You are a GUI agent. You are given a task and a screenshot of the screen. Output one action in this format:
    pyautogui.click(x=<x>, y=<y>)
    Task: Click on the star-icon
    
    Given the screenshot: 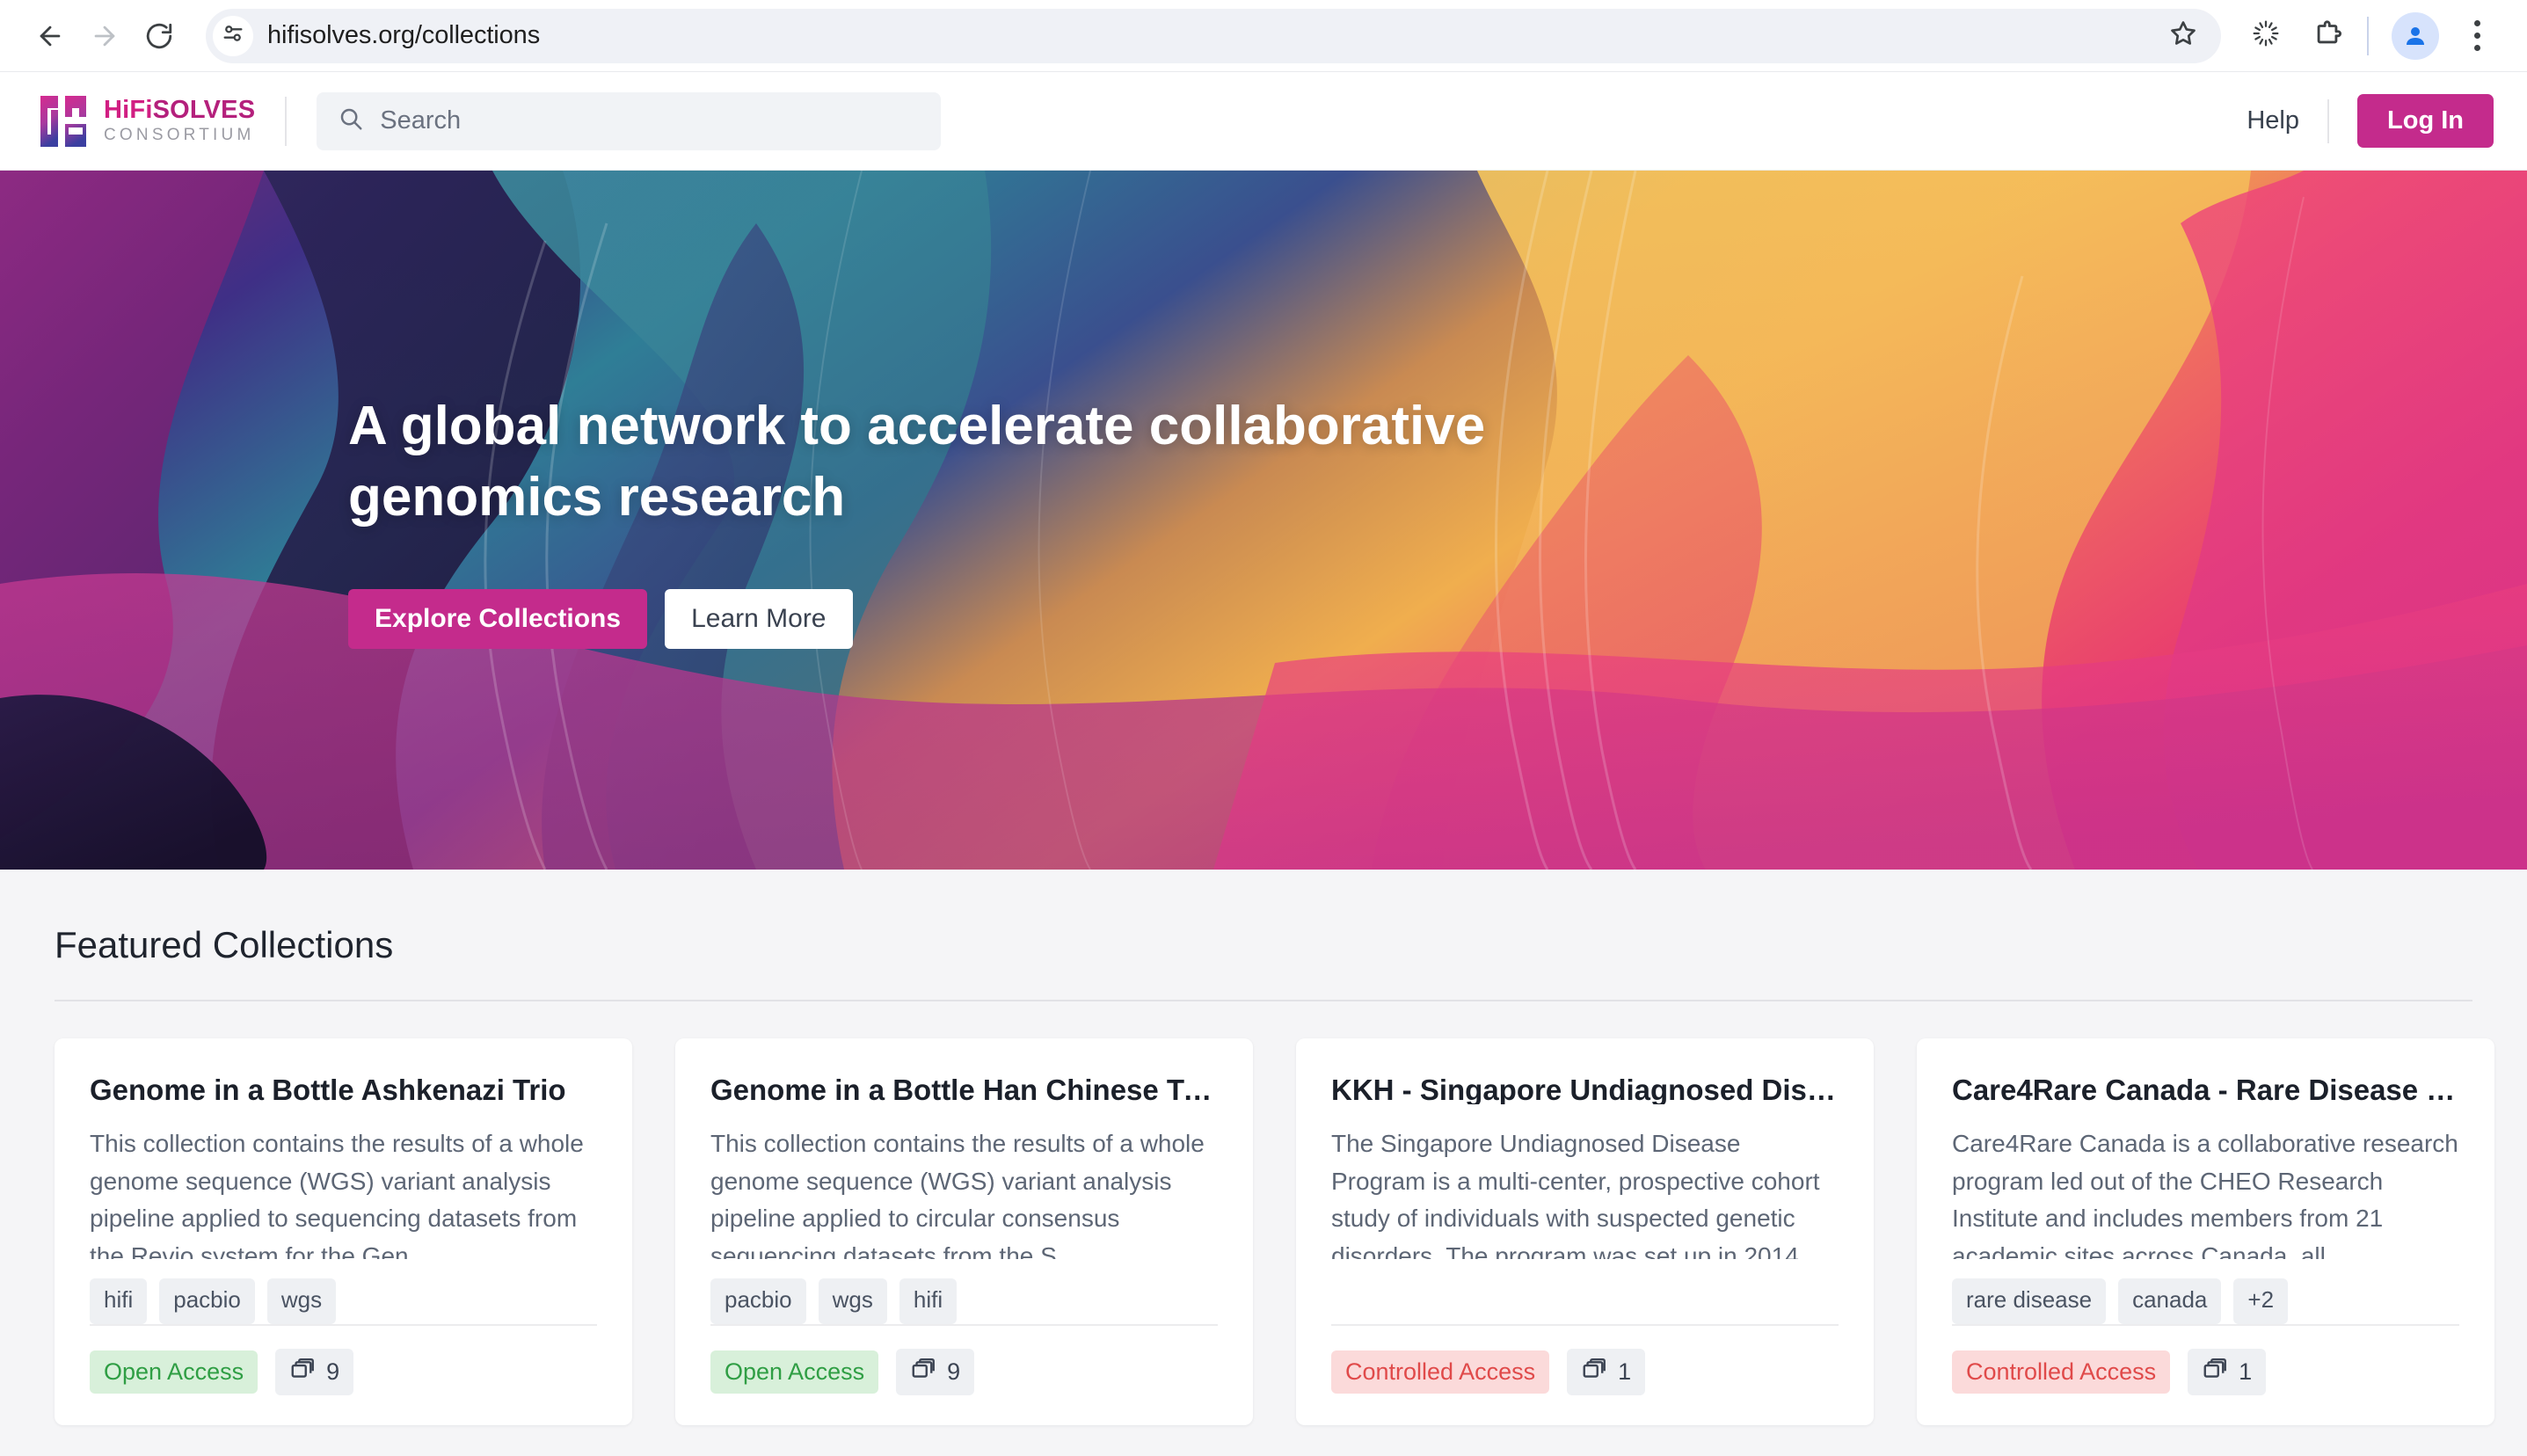 What is the action you would take?
    pyautogui.click(x=2183, y=35)
    